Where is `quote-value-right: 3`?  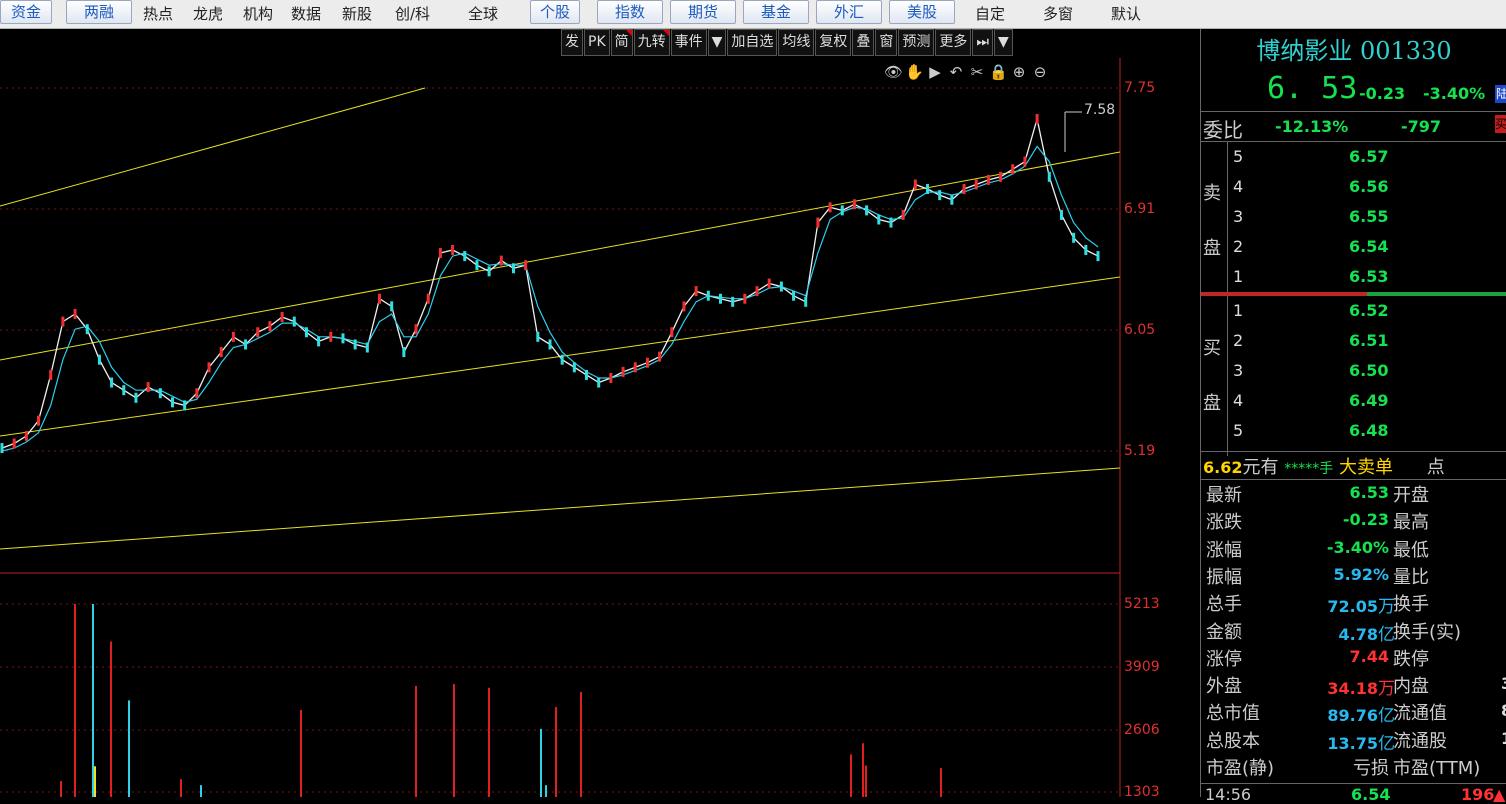 quote-value-right: 3 is located at coordinates (1503, 683).